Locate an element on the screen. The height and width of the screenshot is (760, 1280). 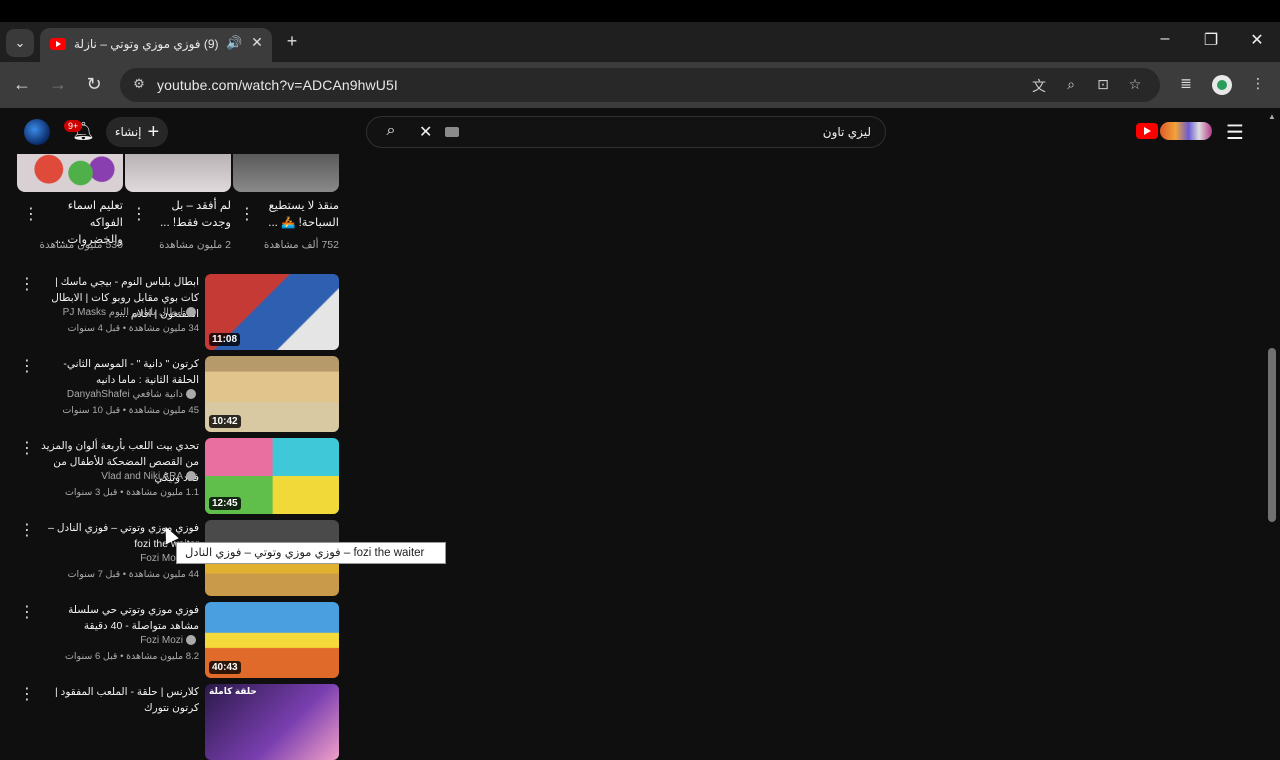
video-meta: 34 مليون مشاهدة • قبل 4 سنوات is located at coordinates (133, 328).